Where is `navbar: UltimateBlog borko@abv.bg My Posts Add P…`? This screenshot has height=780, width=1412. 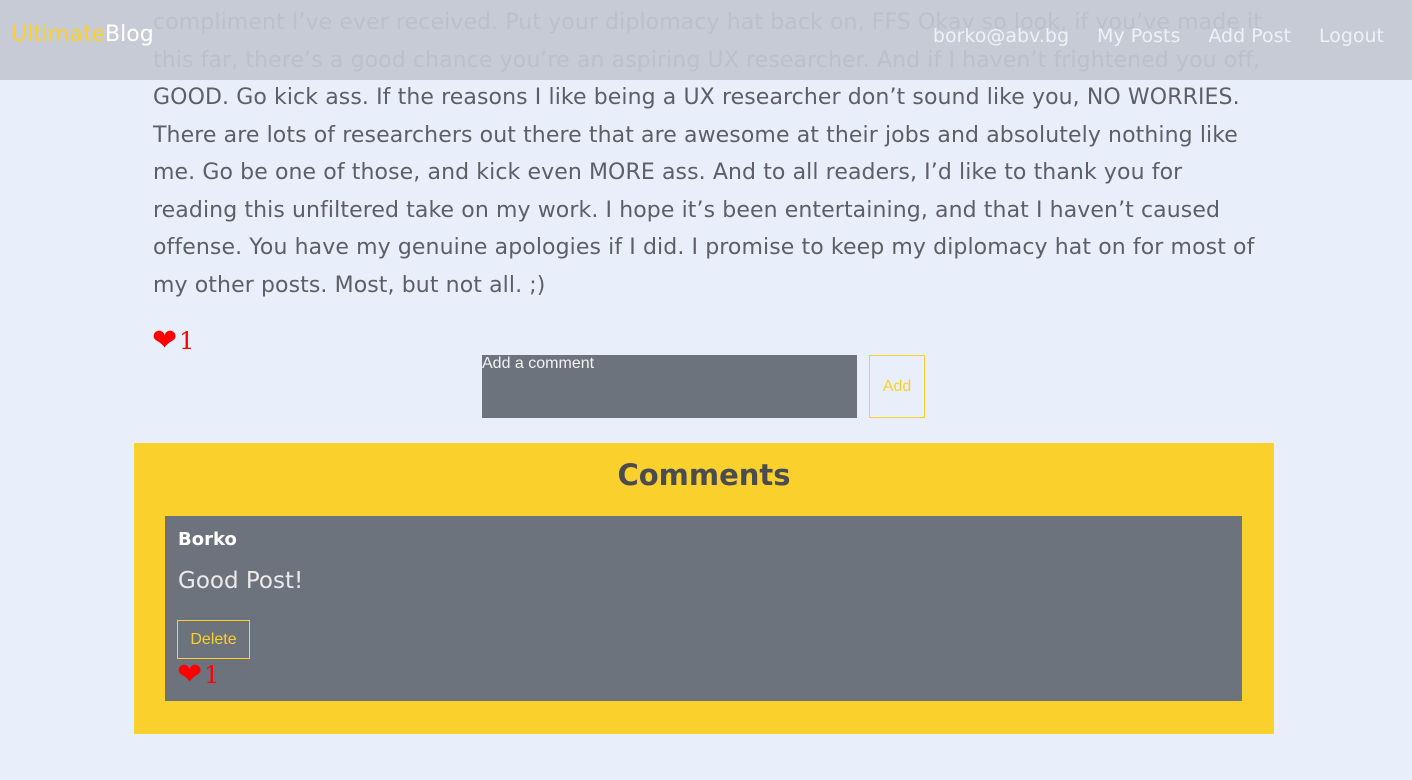
navbar: UltimateBlog borko@abv.bg My Posts Add P… is located at coordinates (706, 40).